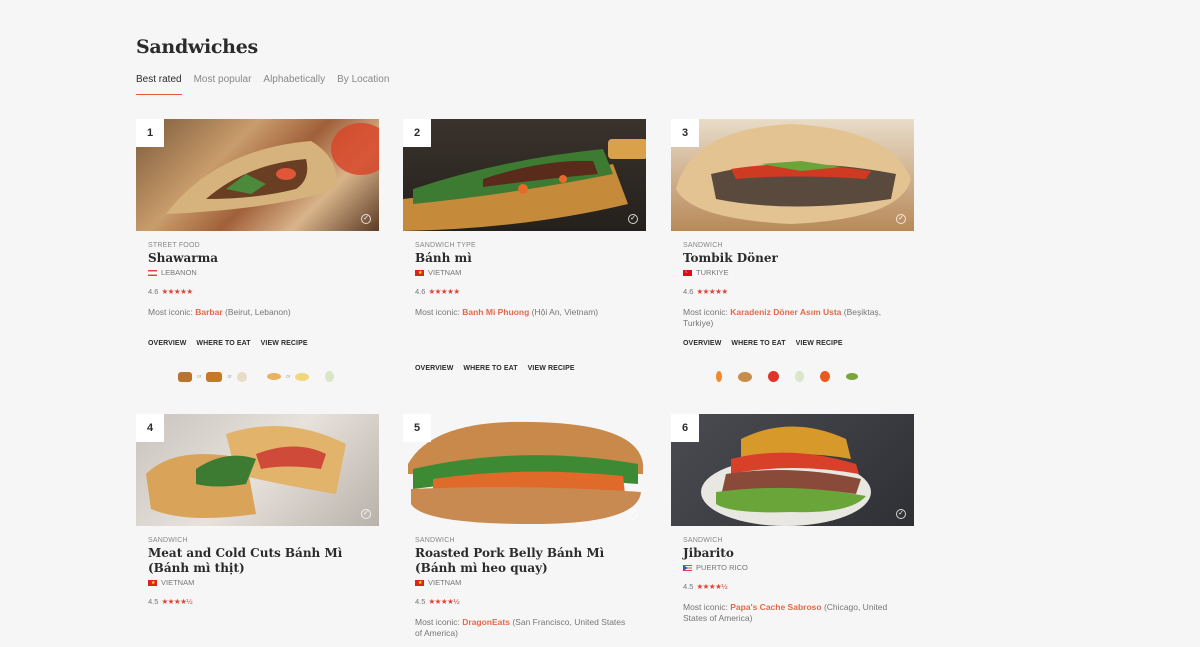  Describe the element at coordinates (444, 291) in the screenshot. I see `star-rating-icon: ★★★★★` at that location.